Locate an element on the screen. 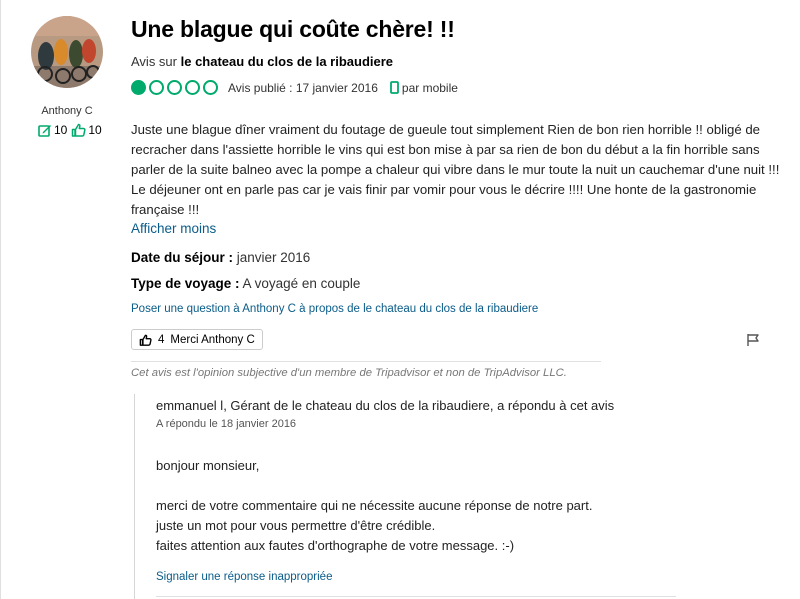 The height and width of the screenshot is (599, 800). bubble-rating is located at coordinates (174, 87).